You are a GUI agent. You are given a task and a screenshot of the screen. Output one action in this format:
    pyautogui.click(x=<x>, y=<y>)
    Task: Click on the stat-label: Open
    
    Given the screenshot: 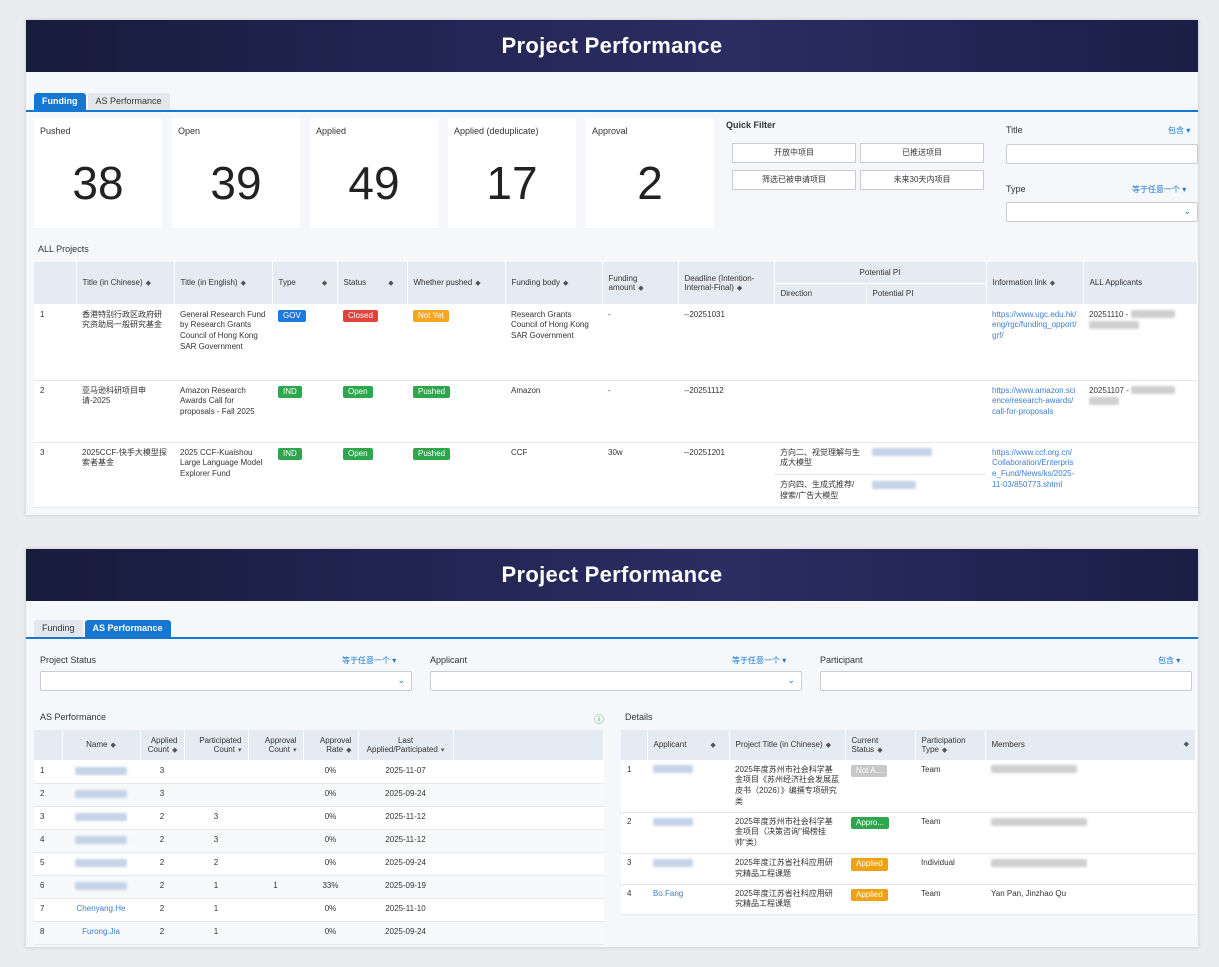 What is the action you would take?
    pyautogui.click(x=189, y=131)
    